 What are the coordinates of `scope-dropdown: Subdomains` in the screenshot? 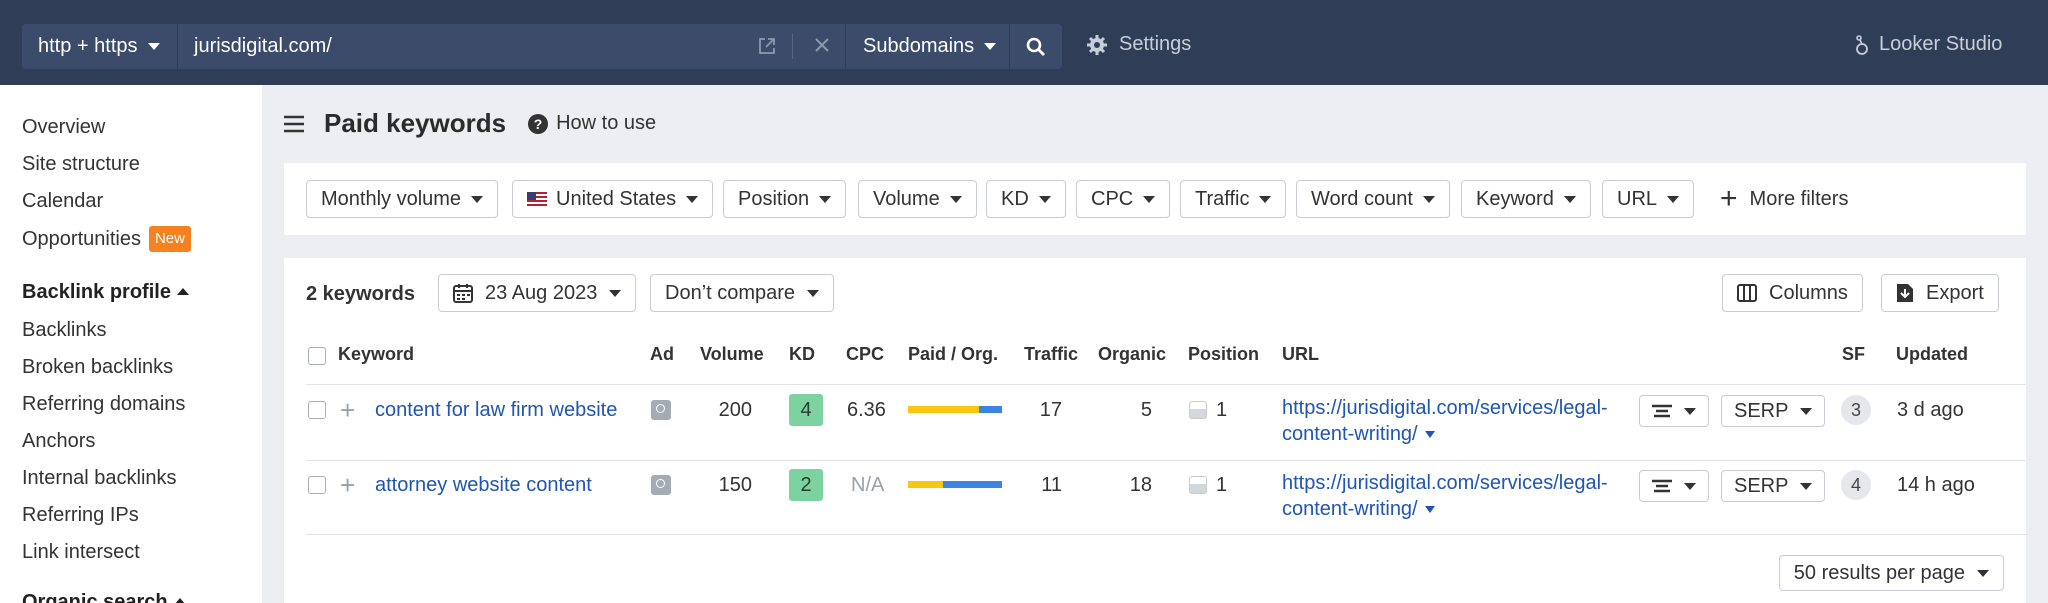 It's located at (928, 46).